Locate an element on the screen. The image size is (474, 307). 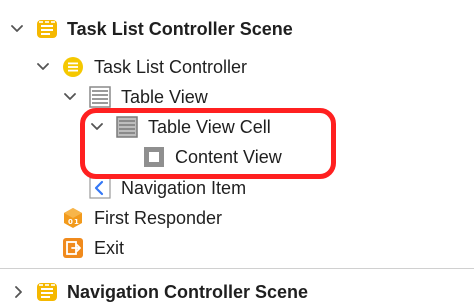
outline-row-exit: Exit is located at coordinates (237, 248).